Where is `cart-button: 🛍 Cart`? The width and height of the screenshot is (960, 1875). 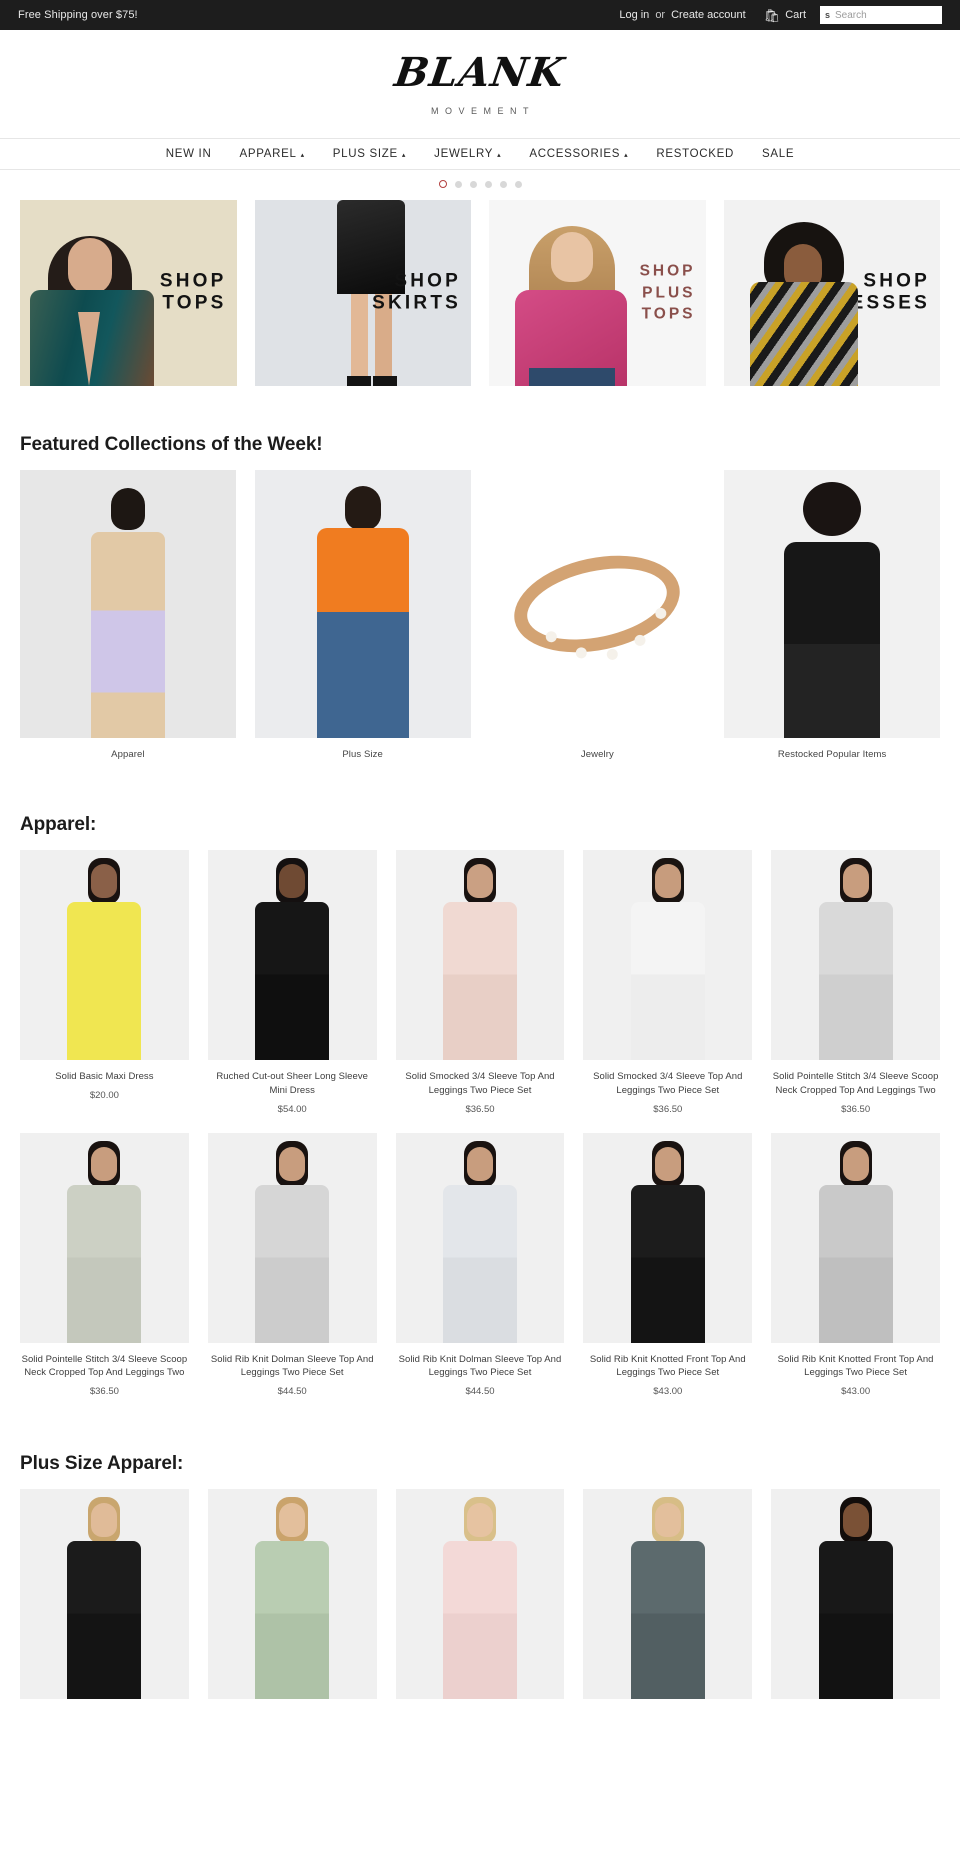
cart-button: 🛍 Cart is located at coordinates (785, 15).